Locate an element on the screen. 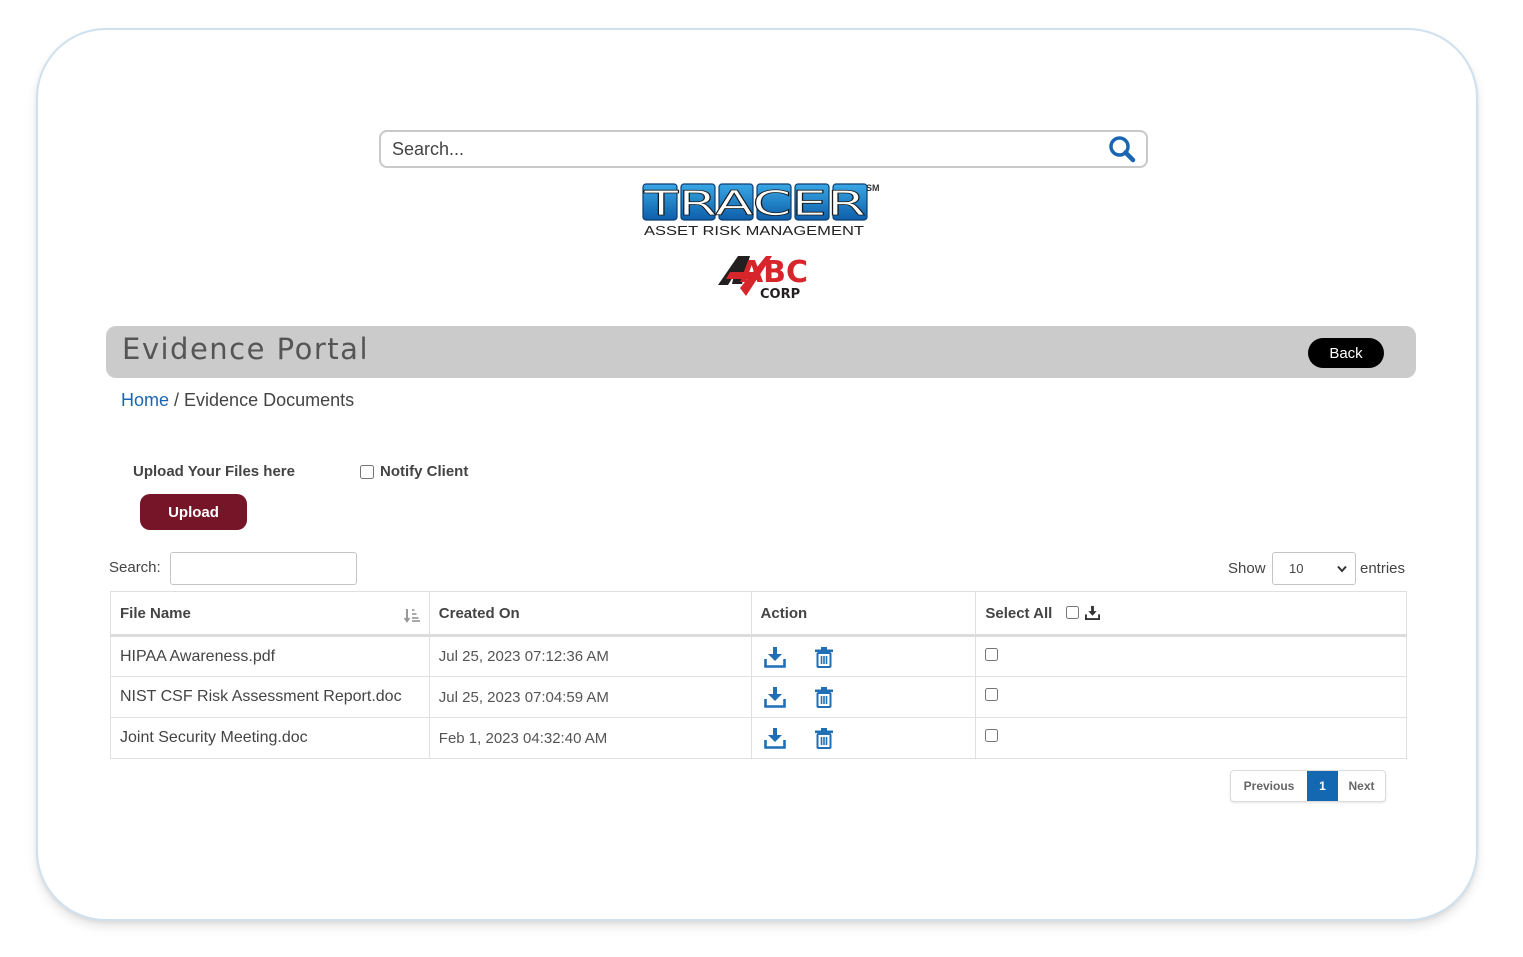 Image resolution: width=1523 pixels, height=957 pixels. file-name-cell: Joint Security Meeting.doc is located at coordinates (270, 738).